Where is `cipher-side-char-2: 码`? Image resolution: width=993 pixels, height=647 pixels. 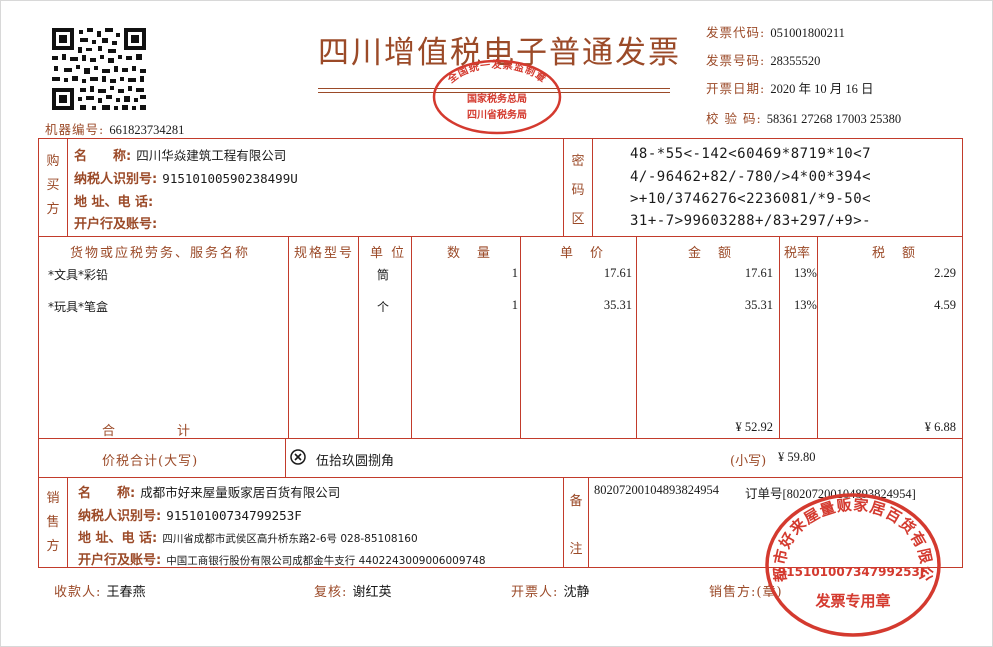 cipher-side-char-2: 码 is located at coordinates (578, 190).